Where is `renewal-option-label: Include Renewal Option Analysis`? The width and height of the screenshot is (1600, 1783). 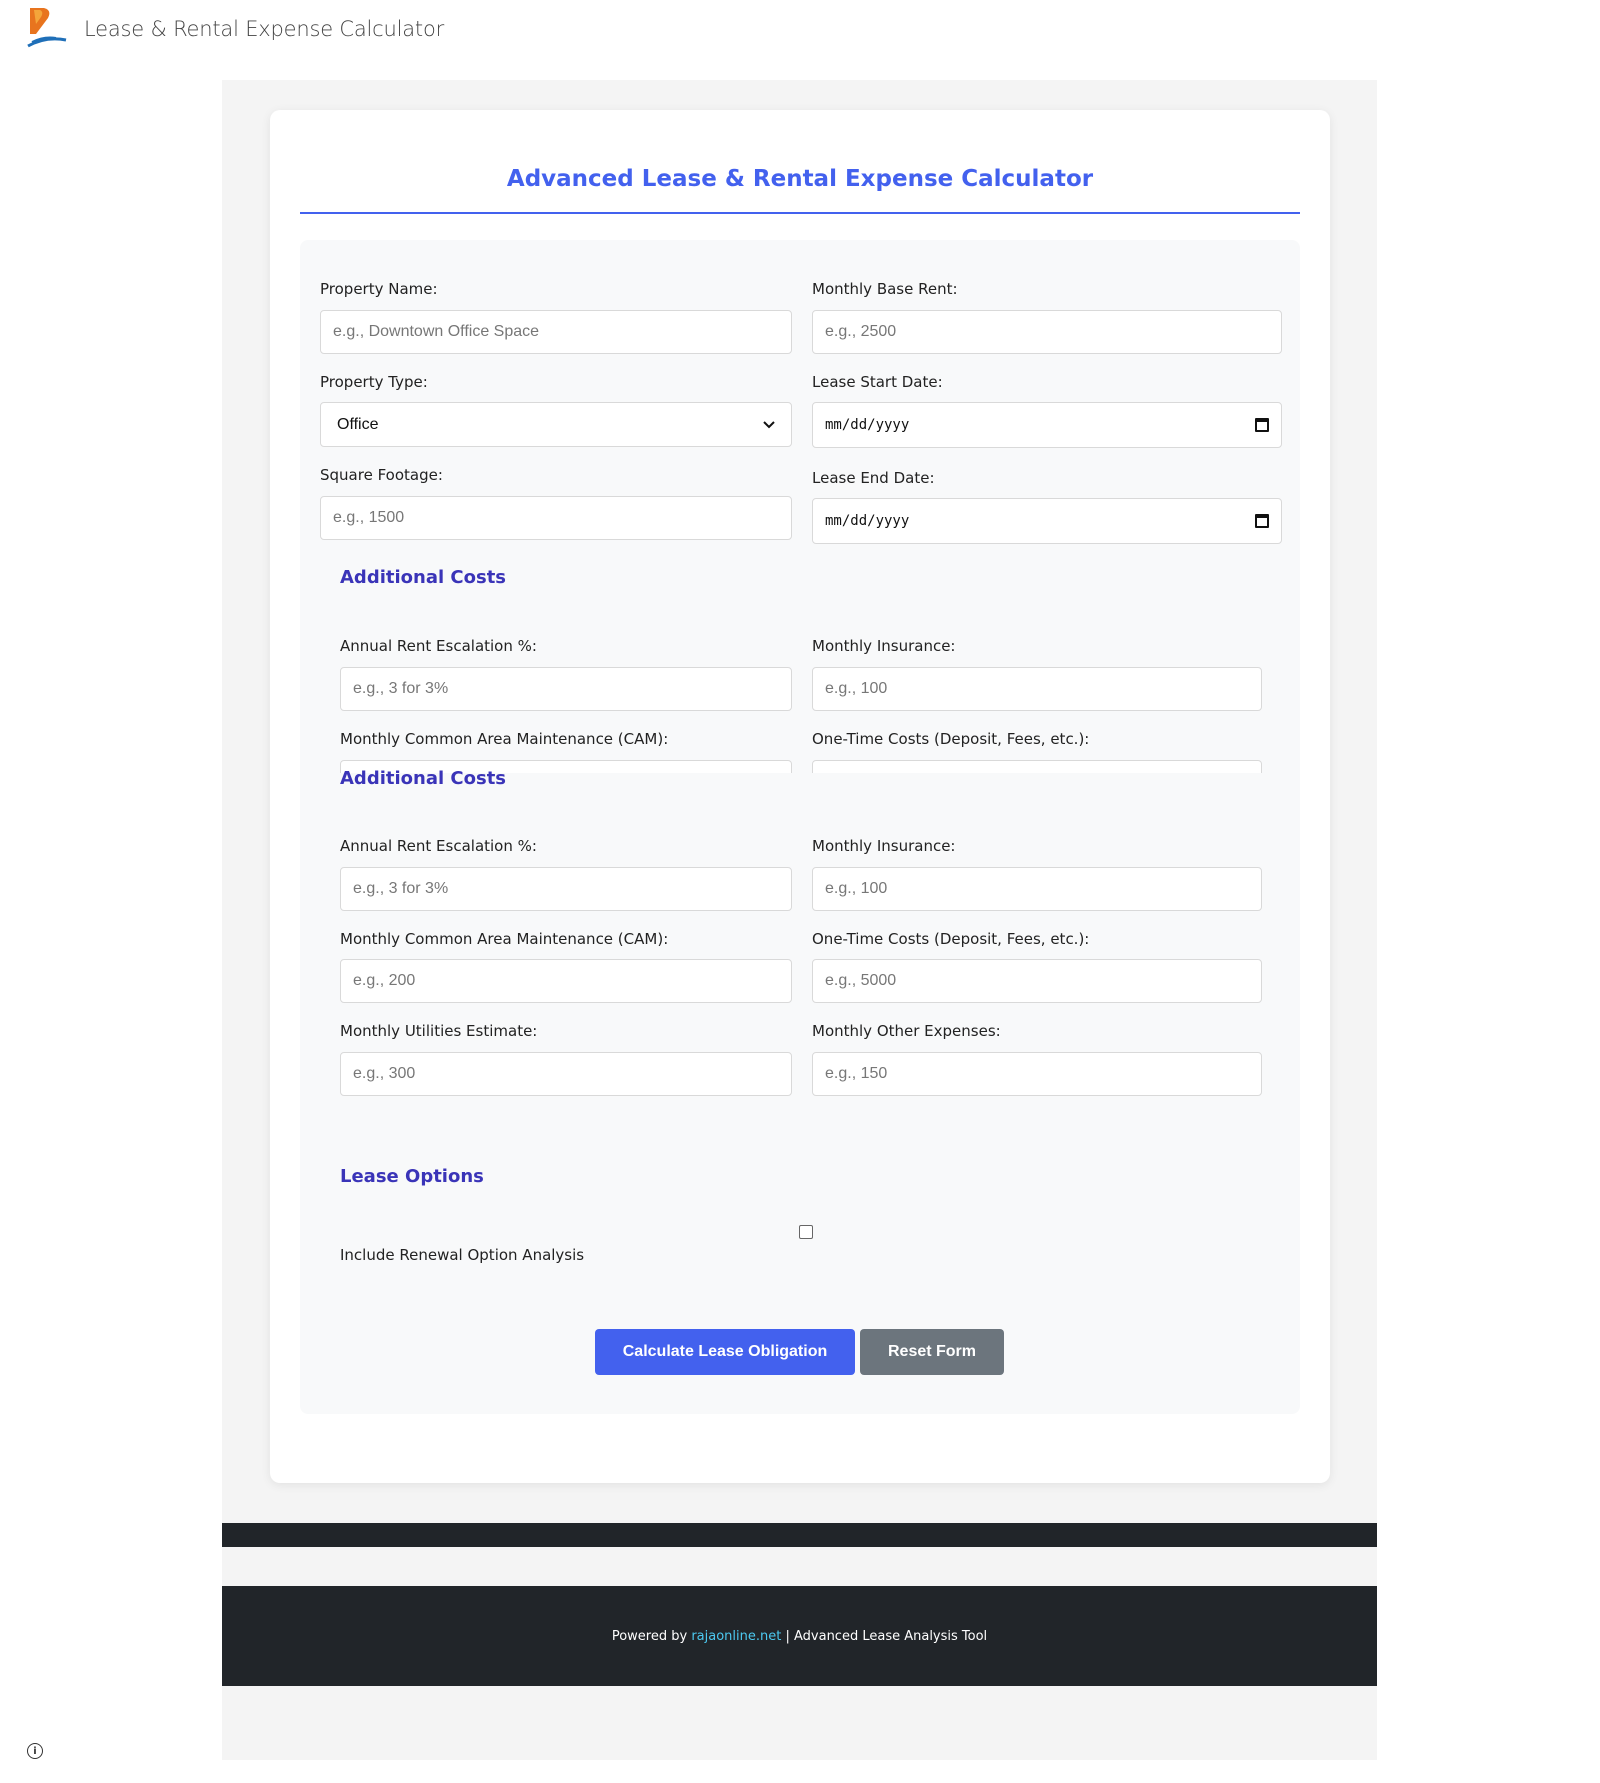 renewal-option-label: Include Renewal Option Analysis is located at coordinates (462, 1255).